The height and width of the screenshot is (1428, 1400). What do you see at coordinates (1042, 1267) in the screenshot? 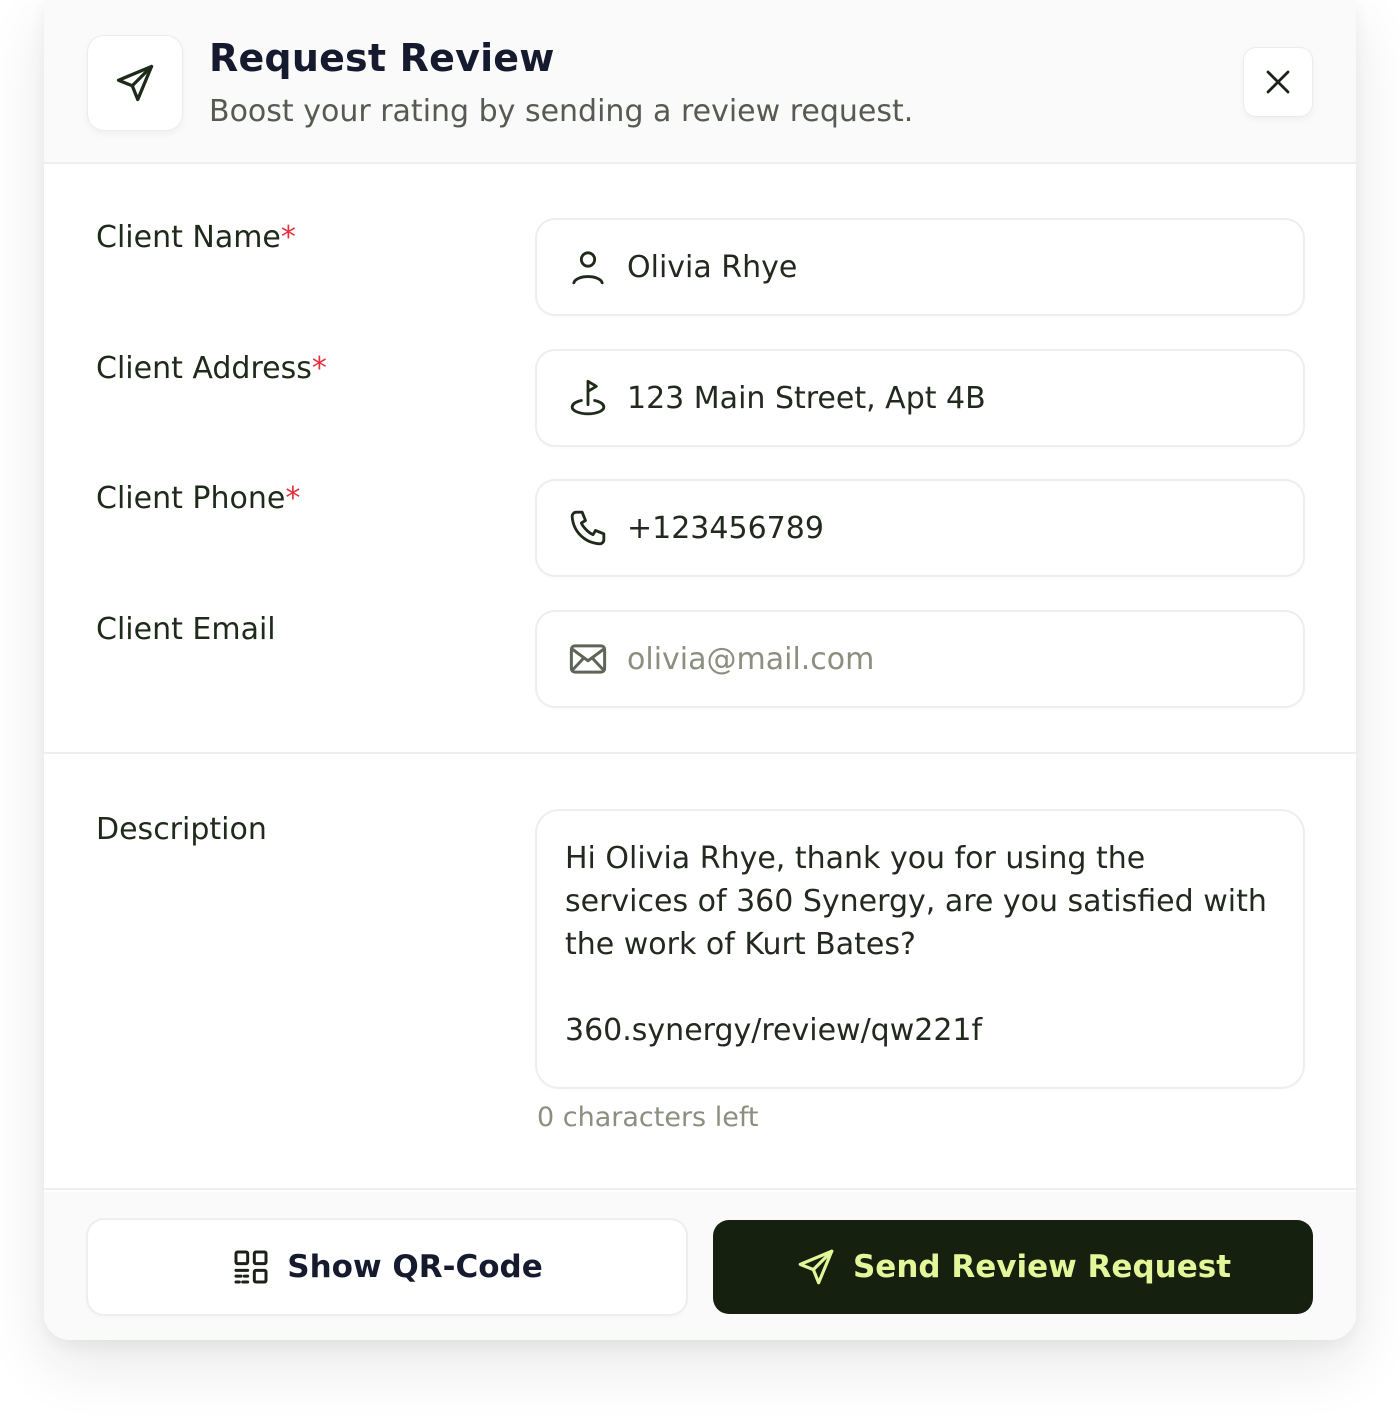
I see `send-review-request-label: Send Review Request` at bounding box center [1042, 1267].